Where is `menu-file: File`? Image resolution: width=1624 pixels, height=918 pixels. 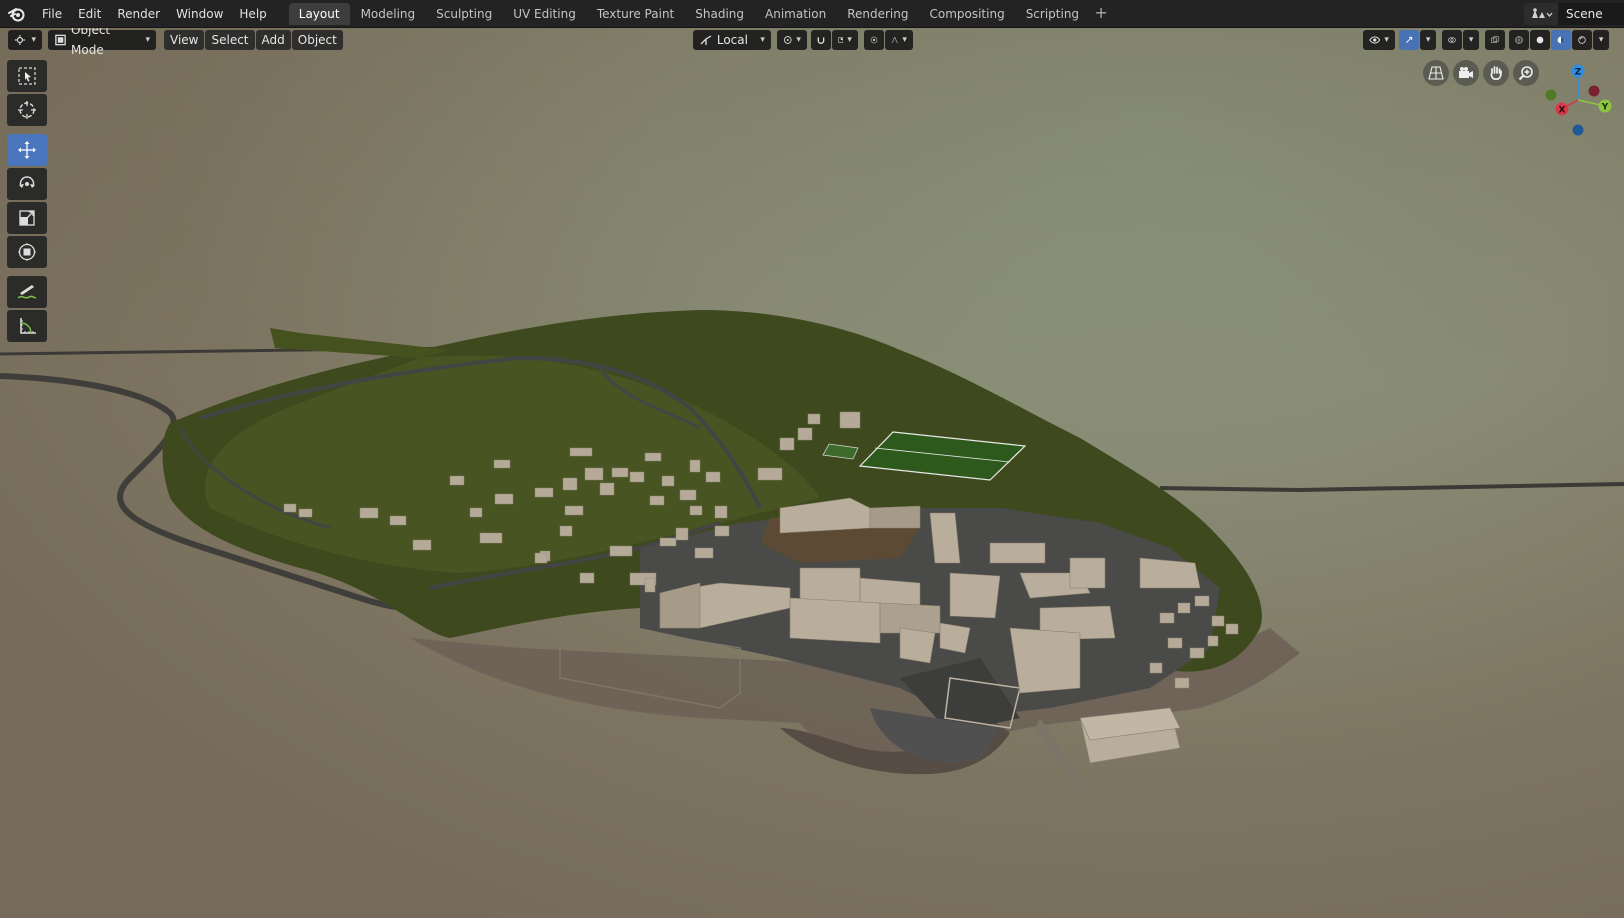 menu-file: File is located at coordinates (52, 14).